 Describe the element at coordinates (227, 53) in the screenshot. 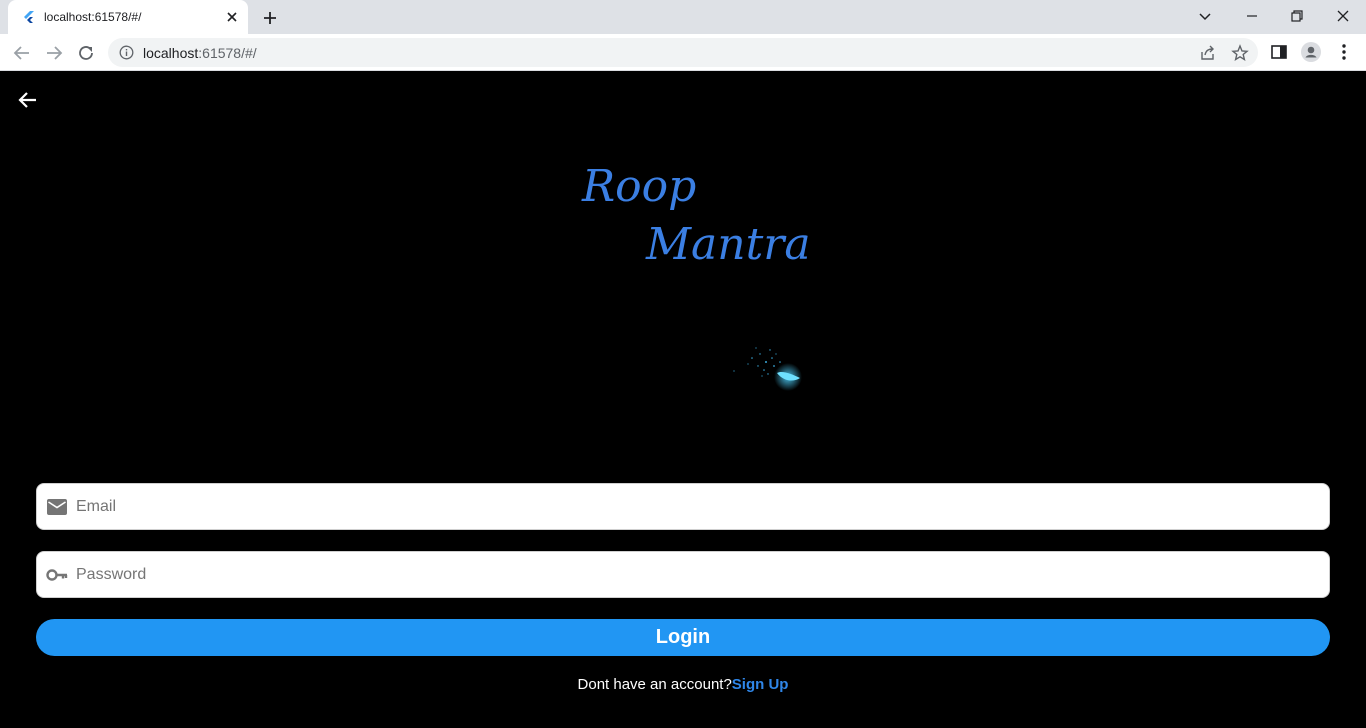

I see `url-path: :61578/#/` at that location.